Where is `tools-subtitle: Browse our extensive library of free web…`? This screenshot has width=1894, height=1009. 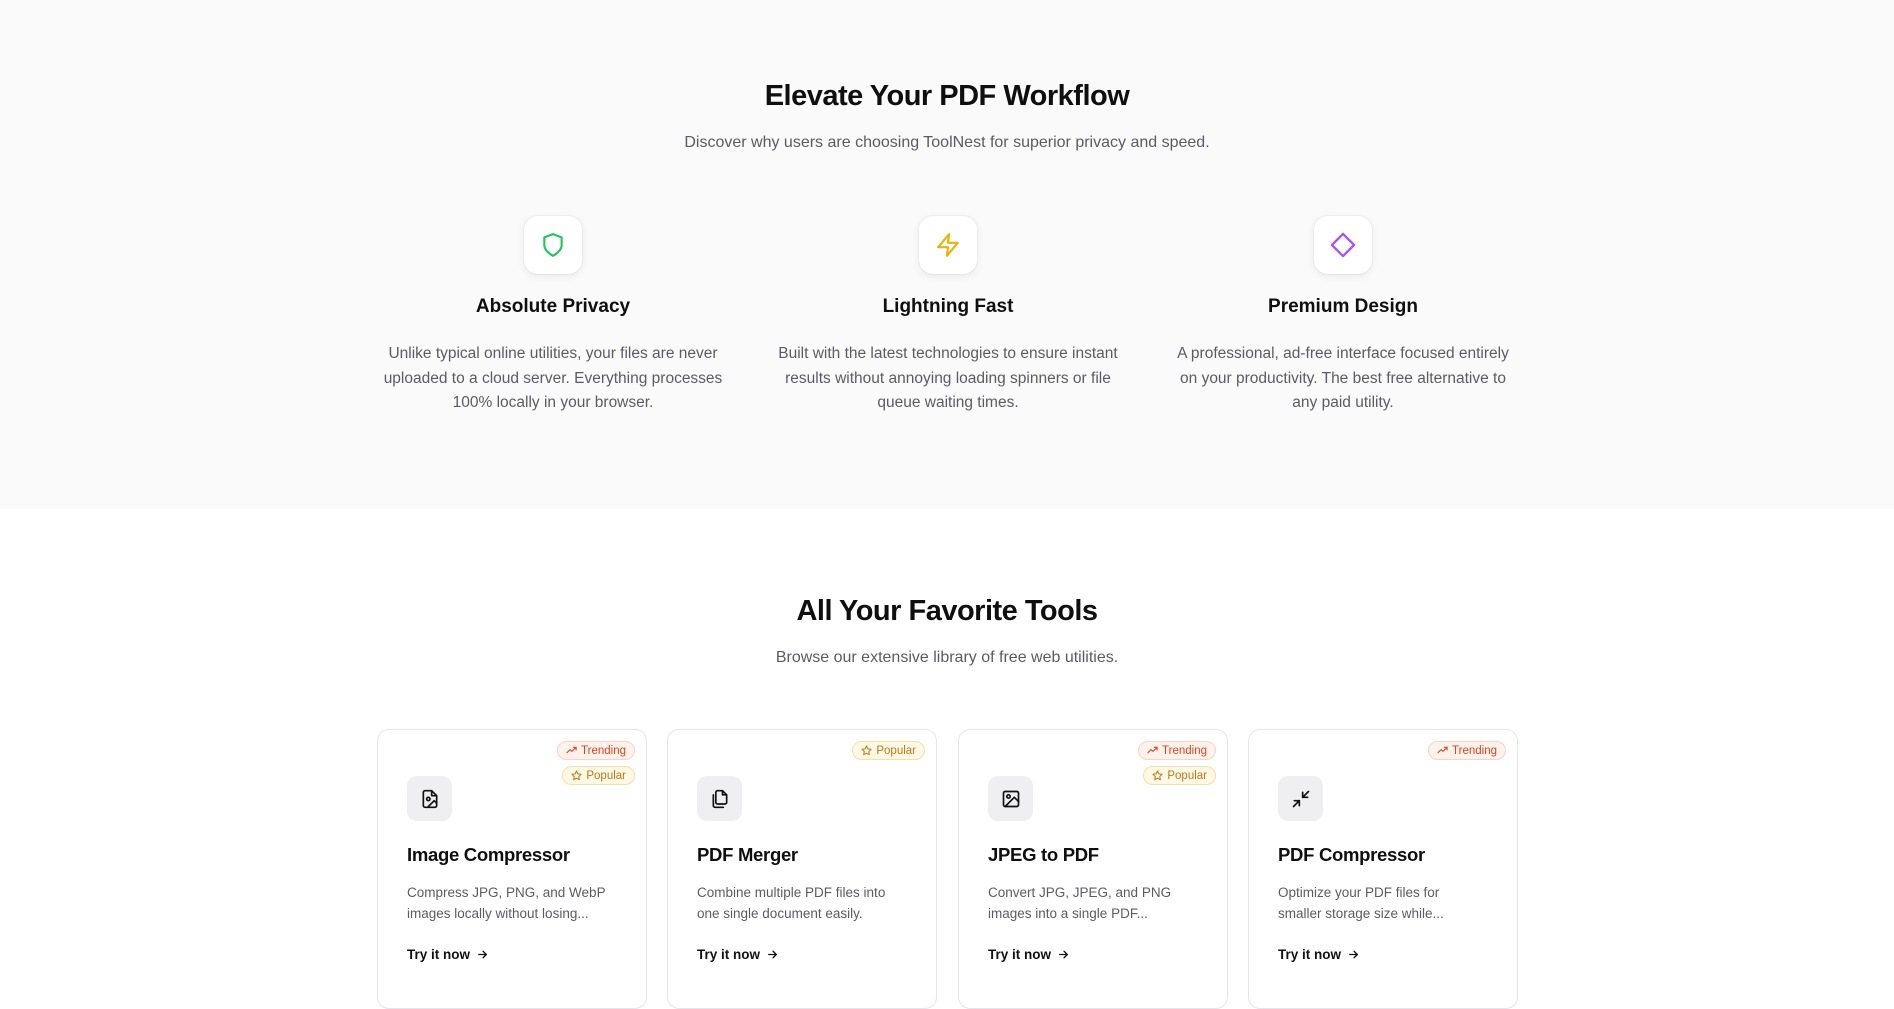
tools-subtitle: Browse our extensive library of free web… is located at coordinates (947, 657).